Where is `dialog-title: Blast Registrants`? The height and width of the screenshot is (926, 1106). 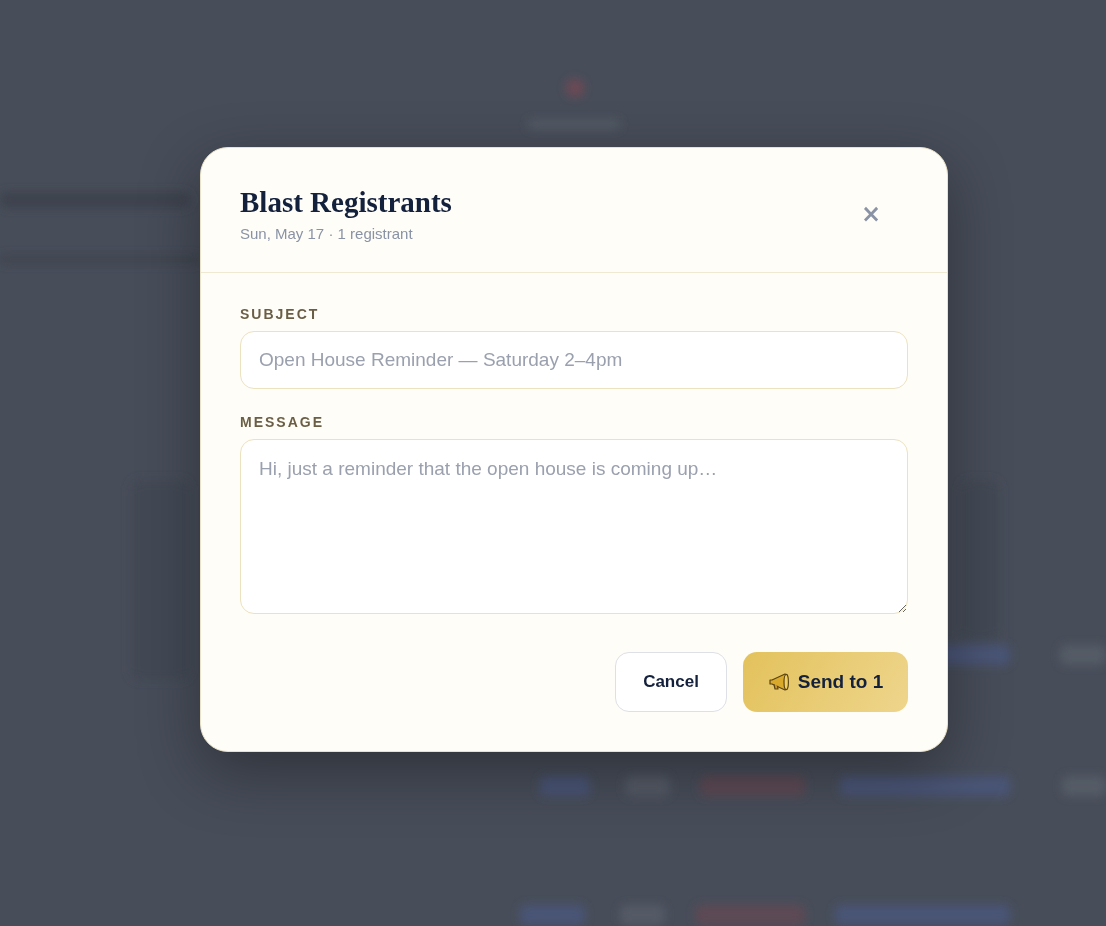 dialog-title: Blast Registrants is located at coordinates (346, 202).